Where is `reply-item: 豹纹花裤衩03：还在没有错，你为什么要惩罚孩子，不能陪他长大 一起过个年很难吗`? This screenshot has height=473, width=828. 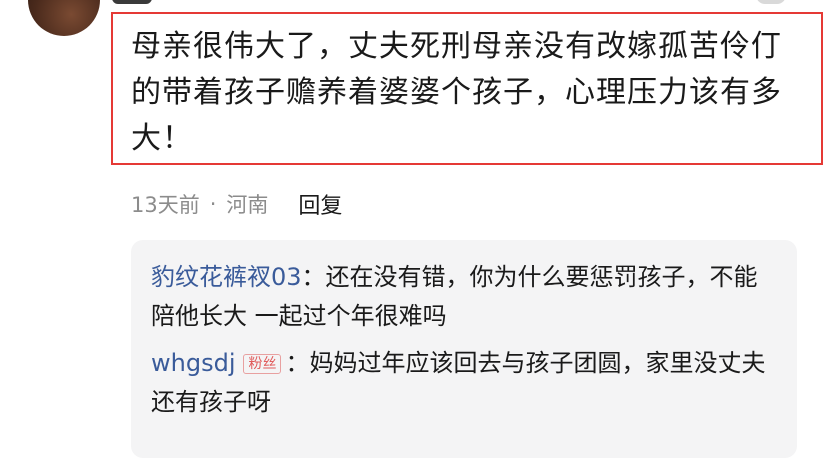
reply-item: 豹纹花裤衩03：还在没有错，你为什么要惩罚孩子，不能陪他长大 一起过个年很难吗 is located at coordinates (465, 297).